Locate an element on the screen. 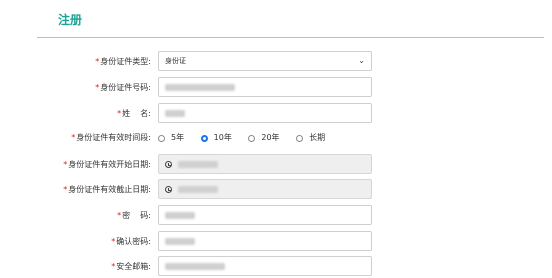 The width and height of the screenshot is (552, 278). id-number-input is located at coordinates (265, 87).